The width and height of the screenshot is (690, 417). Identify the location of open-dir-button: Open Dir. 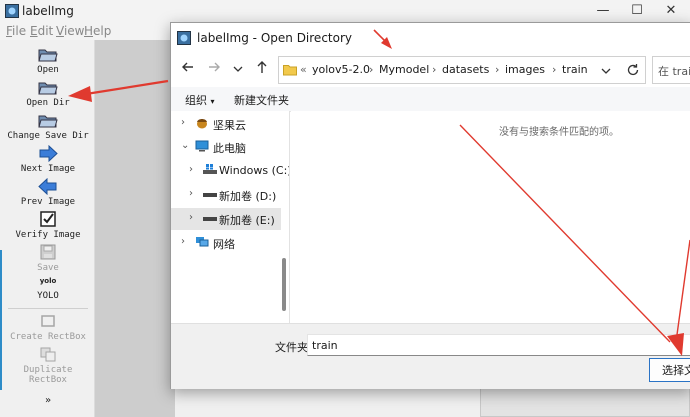
(48, 93).